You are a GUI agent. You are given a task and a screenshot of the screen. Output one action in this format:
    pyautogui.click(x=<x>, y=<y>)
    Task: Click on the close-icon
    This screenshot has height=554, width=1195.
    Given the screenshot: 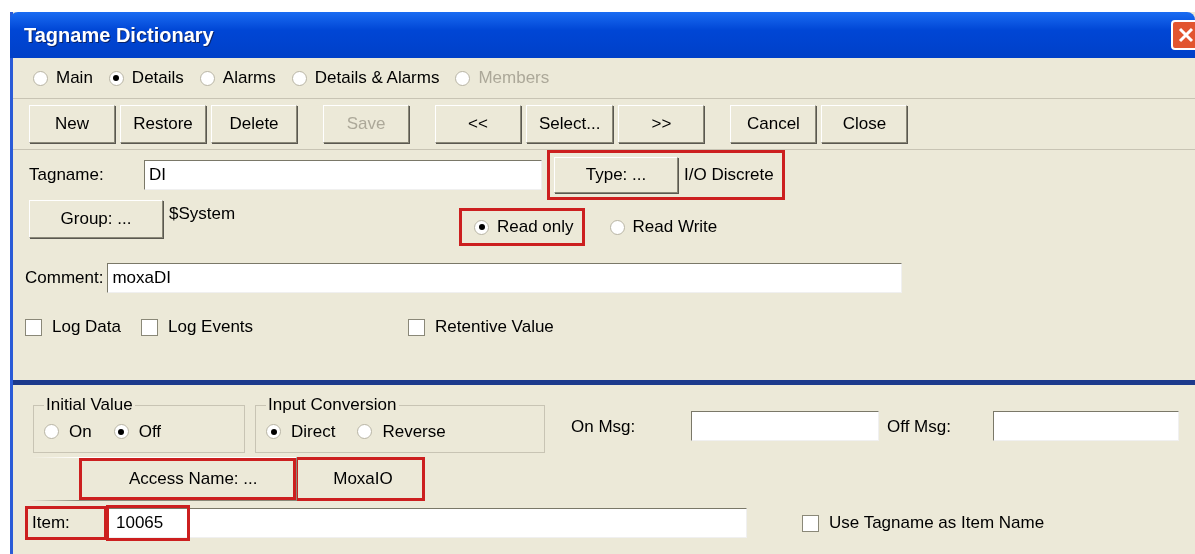 What is the action you would take?
    pyautogui.click(x=1186, y=35)
    